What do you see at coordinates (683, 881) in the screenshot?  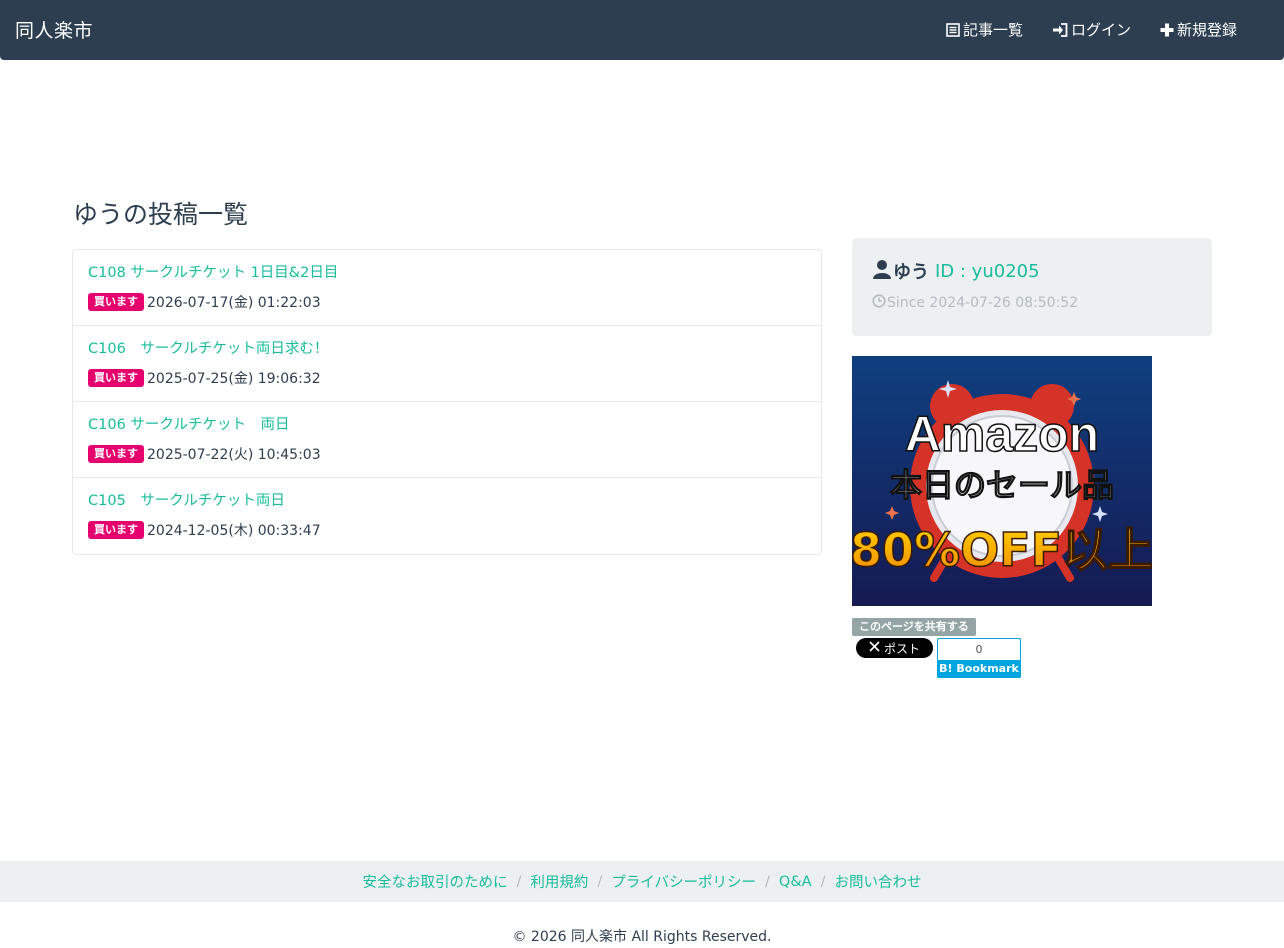 I see `footer-link-privacy: プライバシーポリシー` at bounding box center [683, 881].